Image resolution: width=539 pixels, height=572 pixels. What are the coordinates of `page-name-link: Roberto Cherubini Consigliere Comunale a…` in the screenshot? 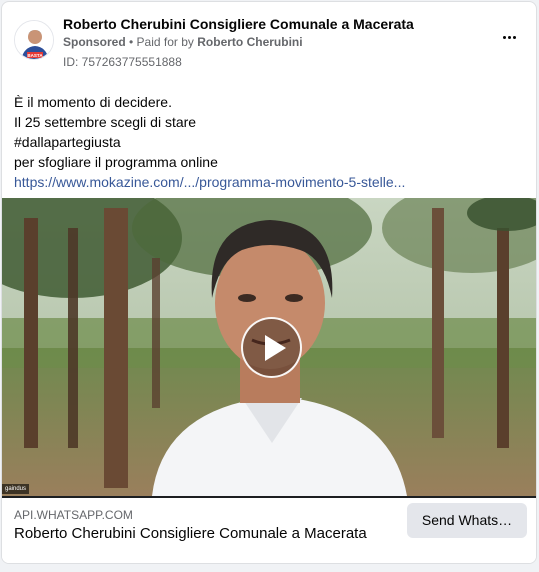 It's located at (238, 24).